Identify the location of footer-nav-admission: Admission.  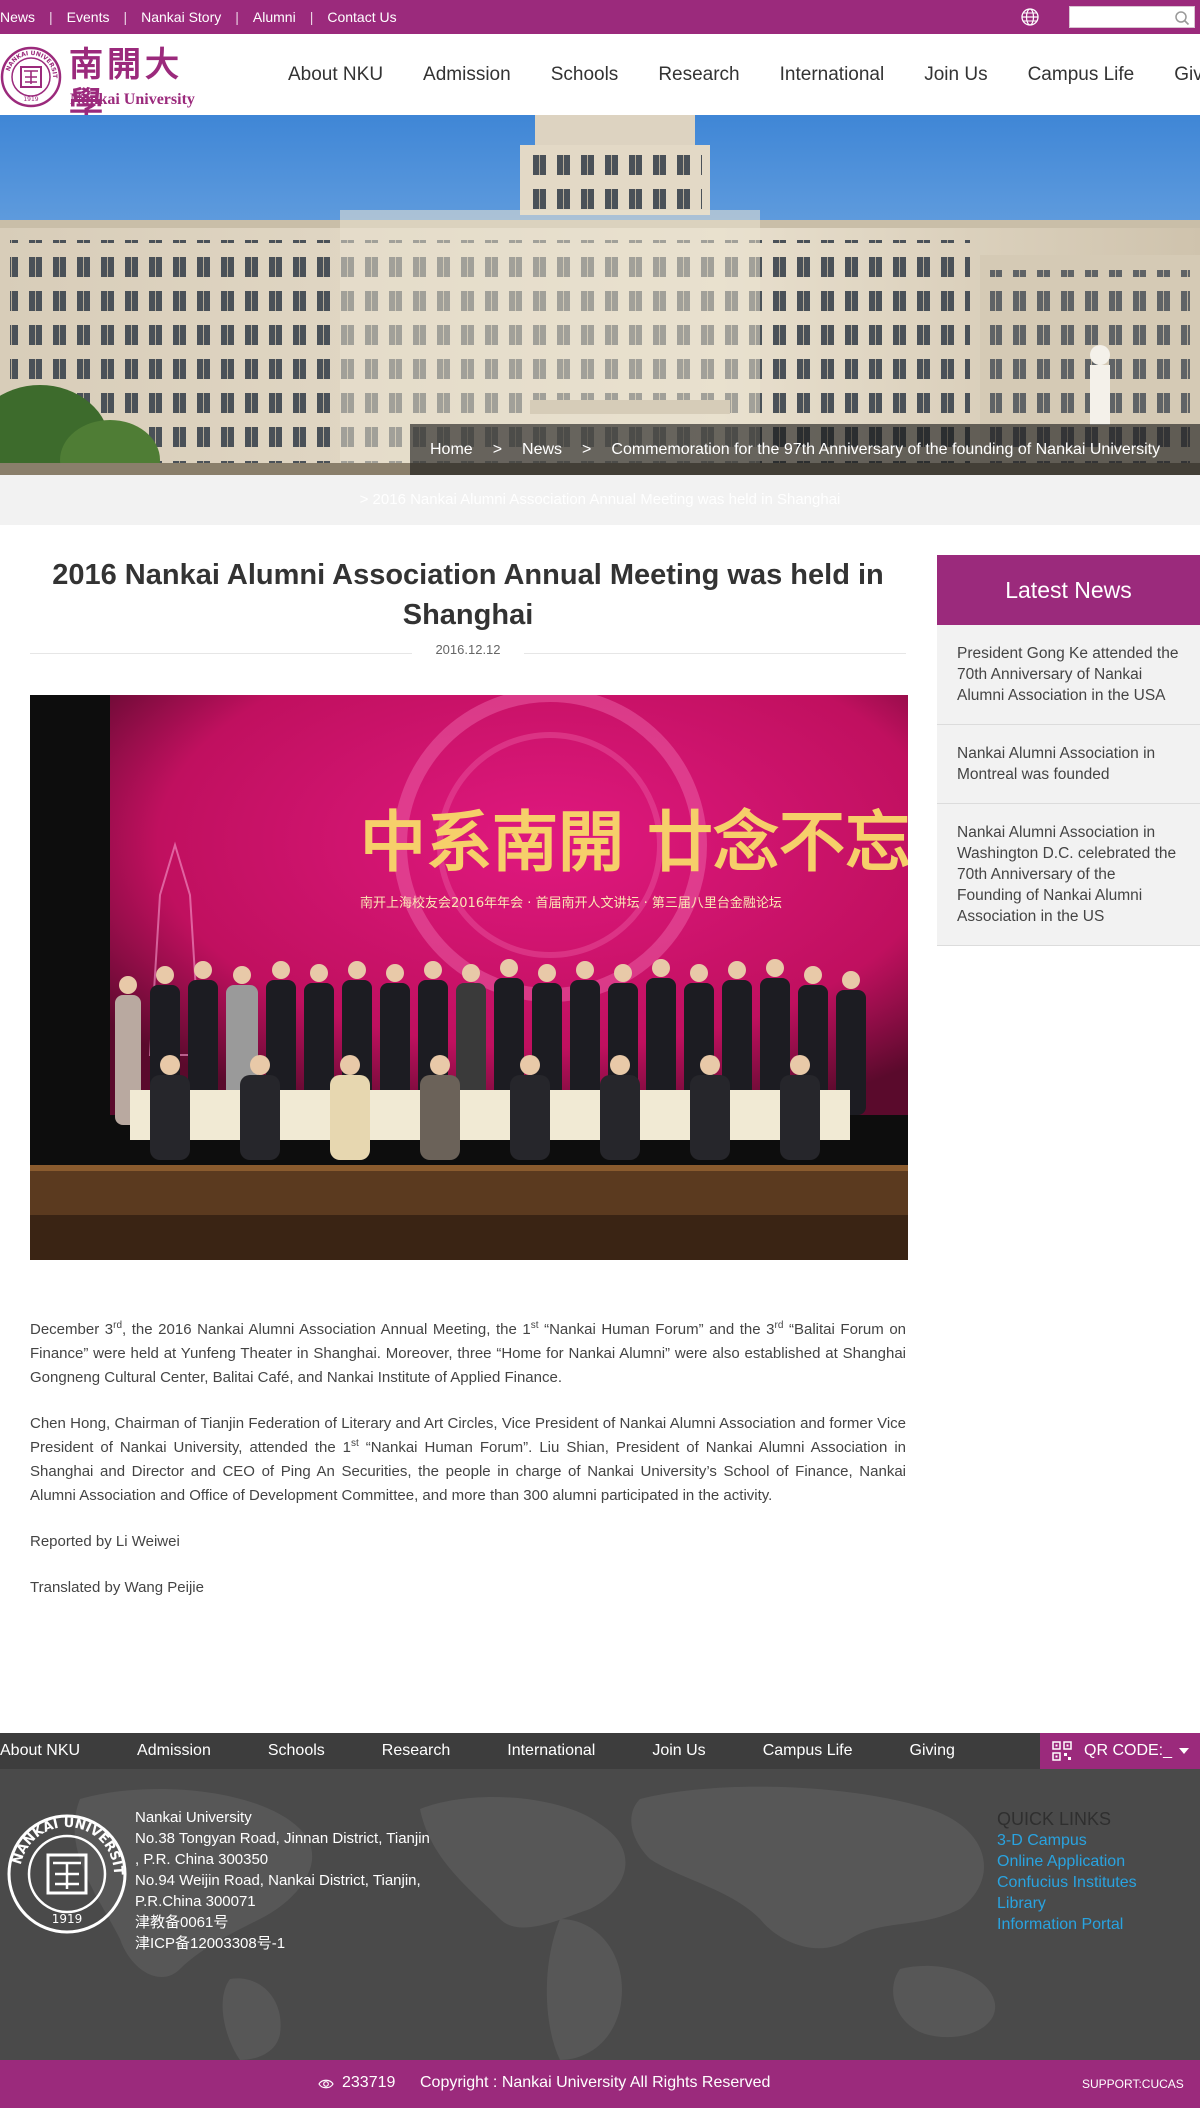
(174, 1751).